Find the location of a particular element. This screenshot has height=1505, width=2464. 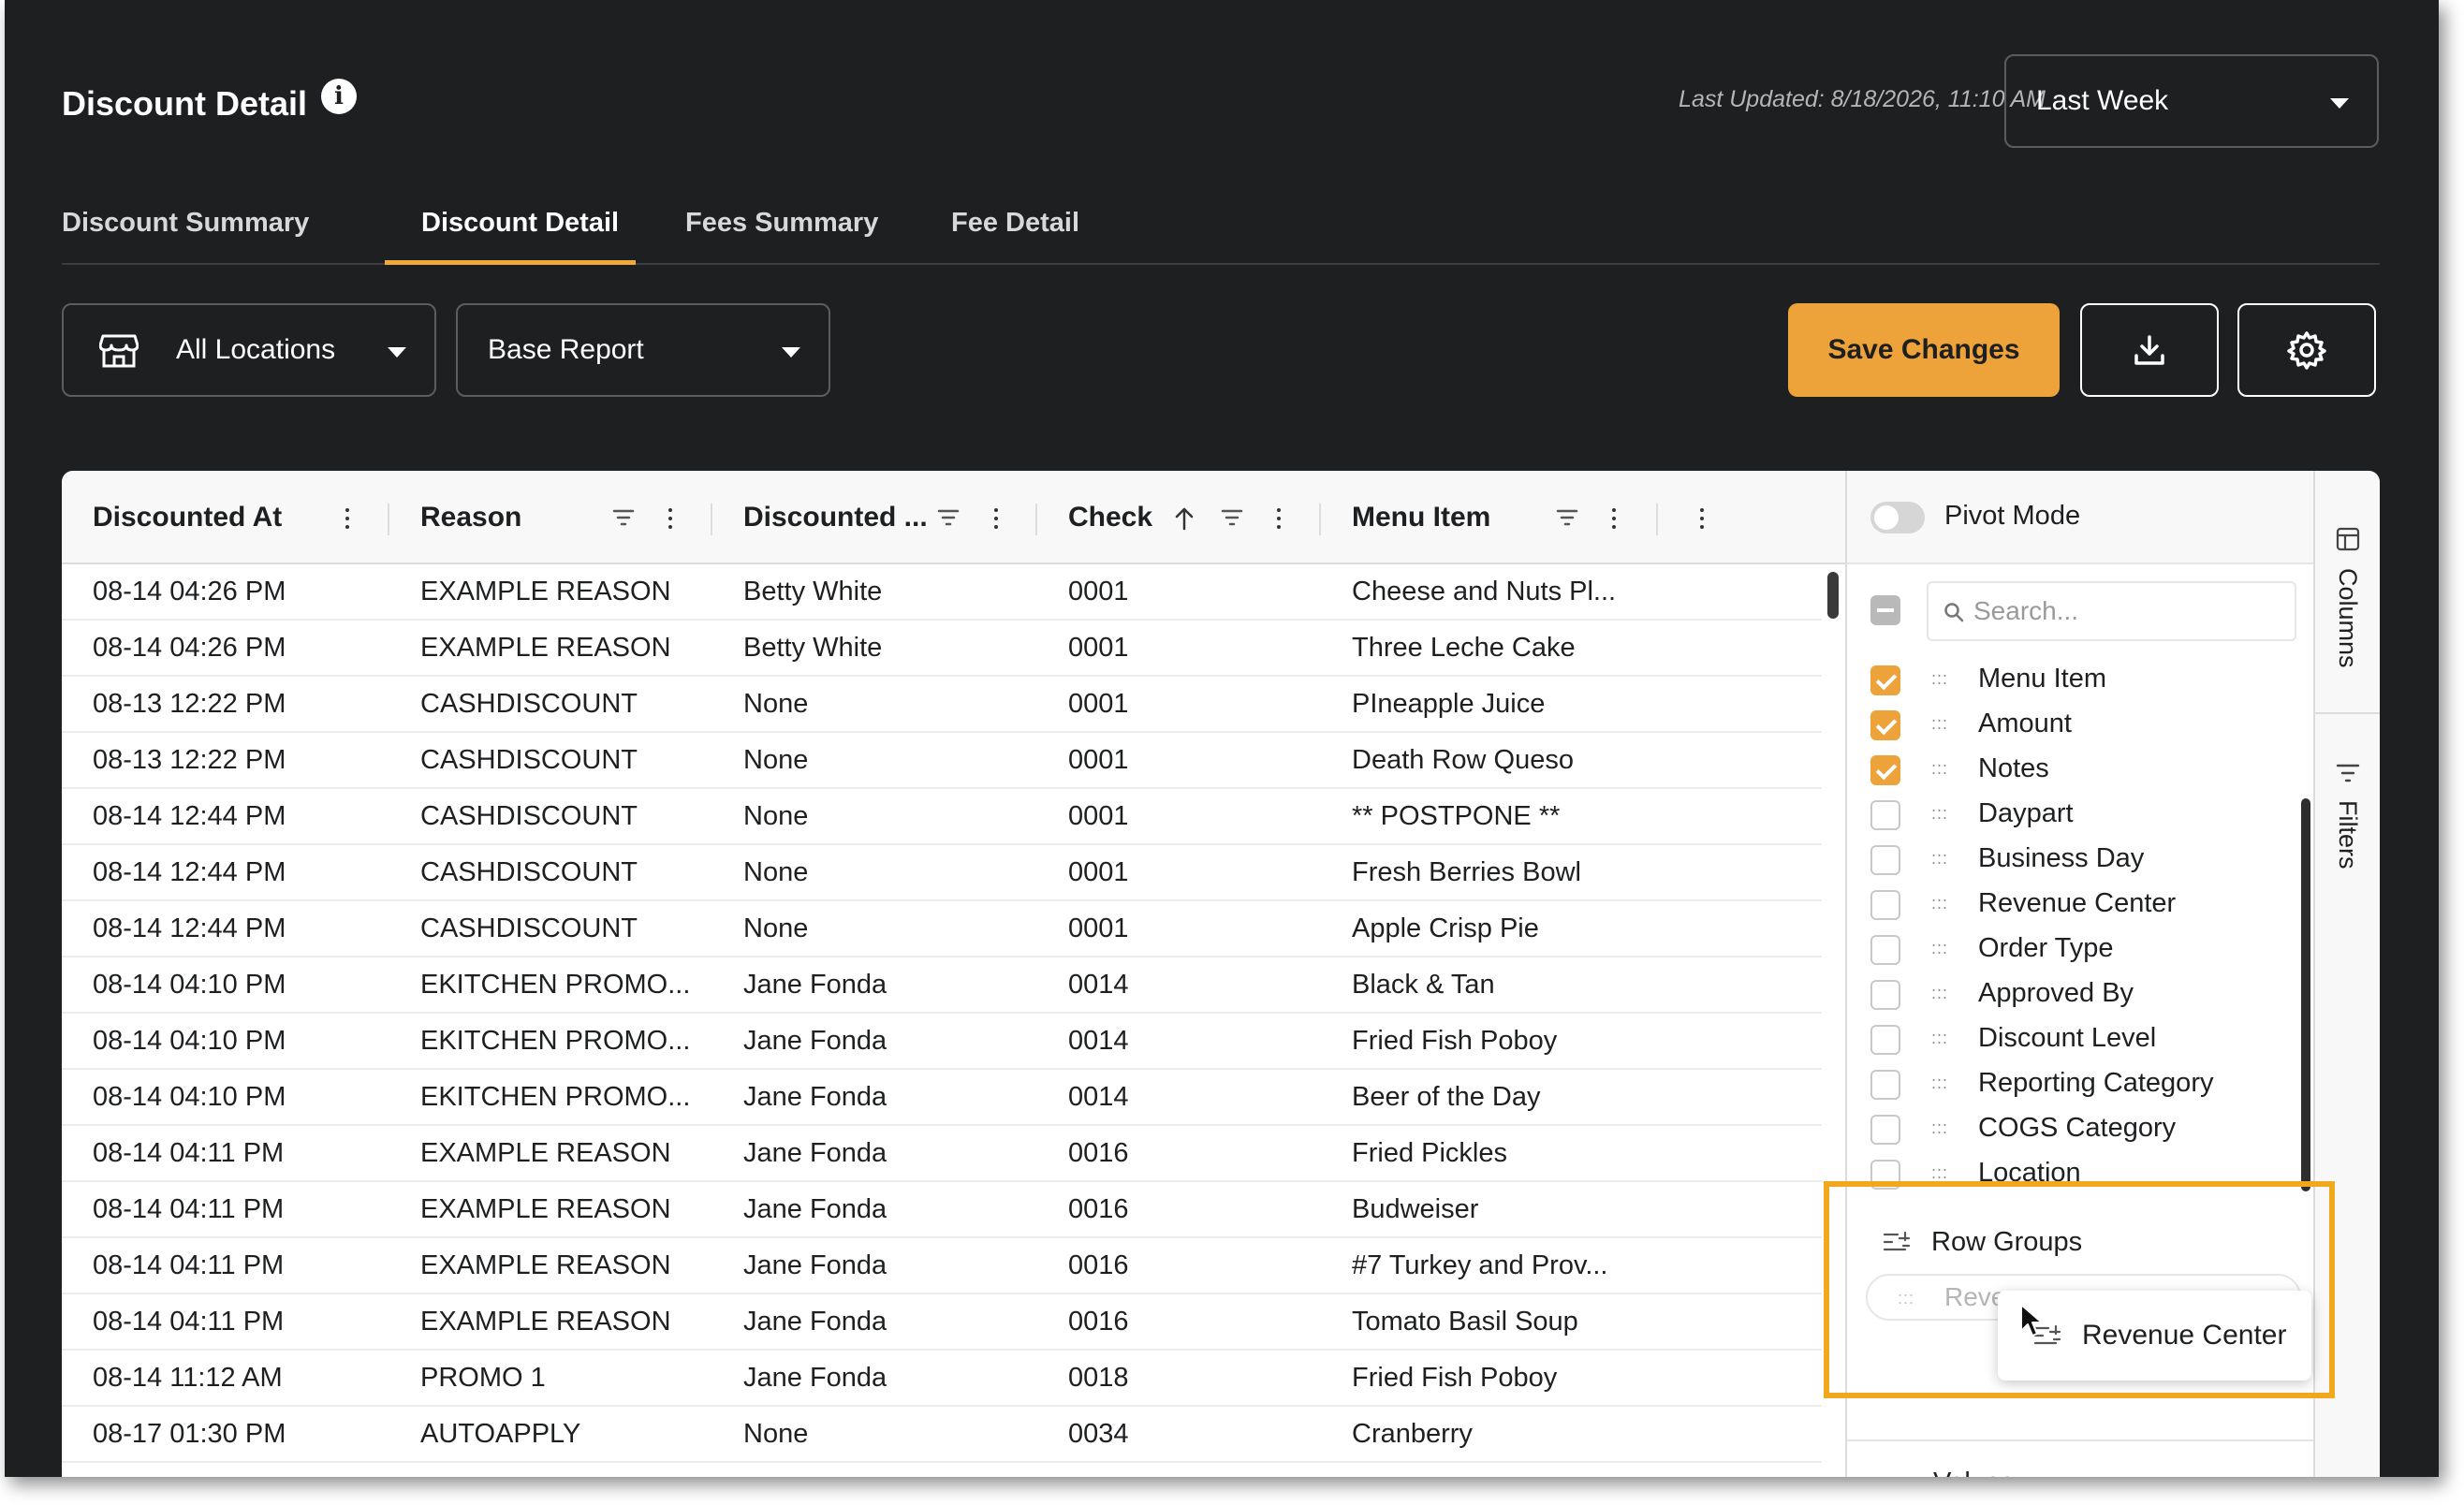

column-label: Amount is located at coordinates (2025, 723).